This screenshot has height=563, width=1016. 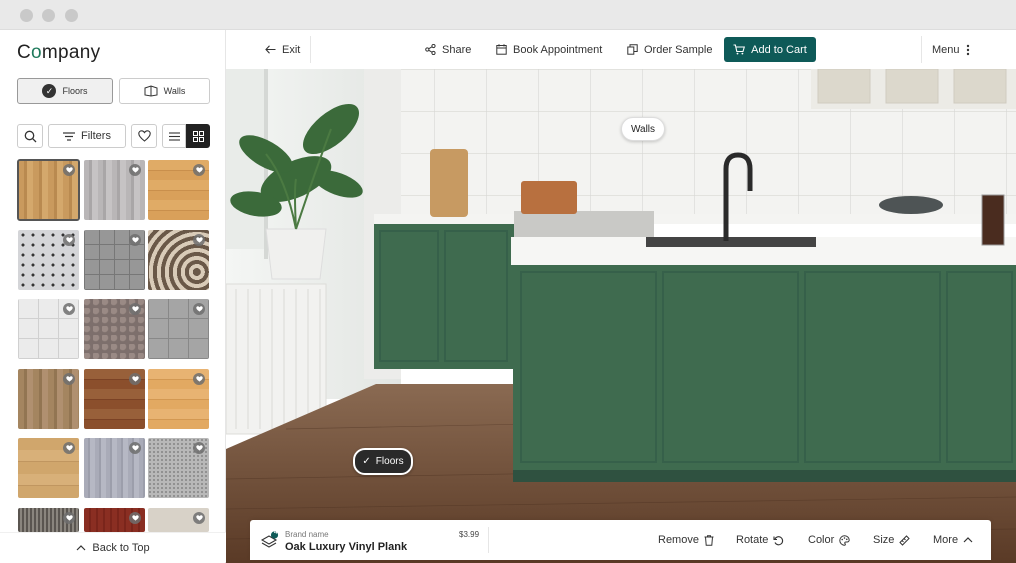 I want to click on chevron-up-icon, so click(x=968, y=540).